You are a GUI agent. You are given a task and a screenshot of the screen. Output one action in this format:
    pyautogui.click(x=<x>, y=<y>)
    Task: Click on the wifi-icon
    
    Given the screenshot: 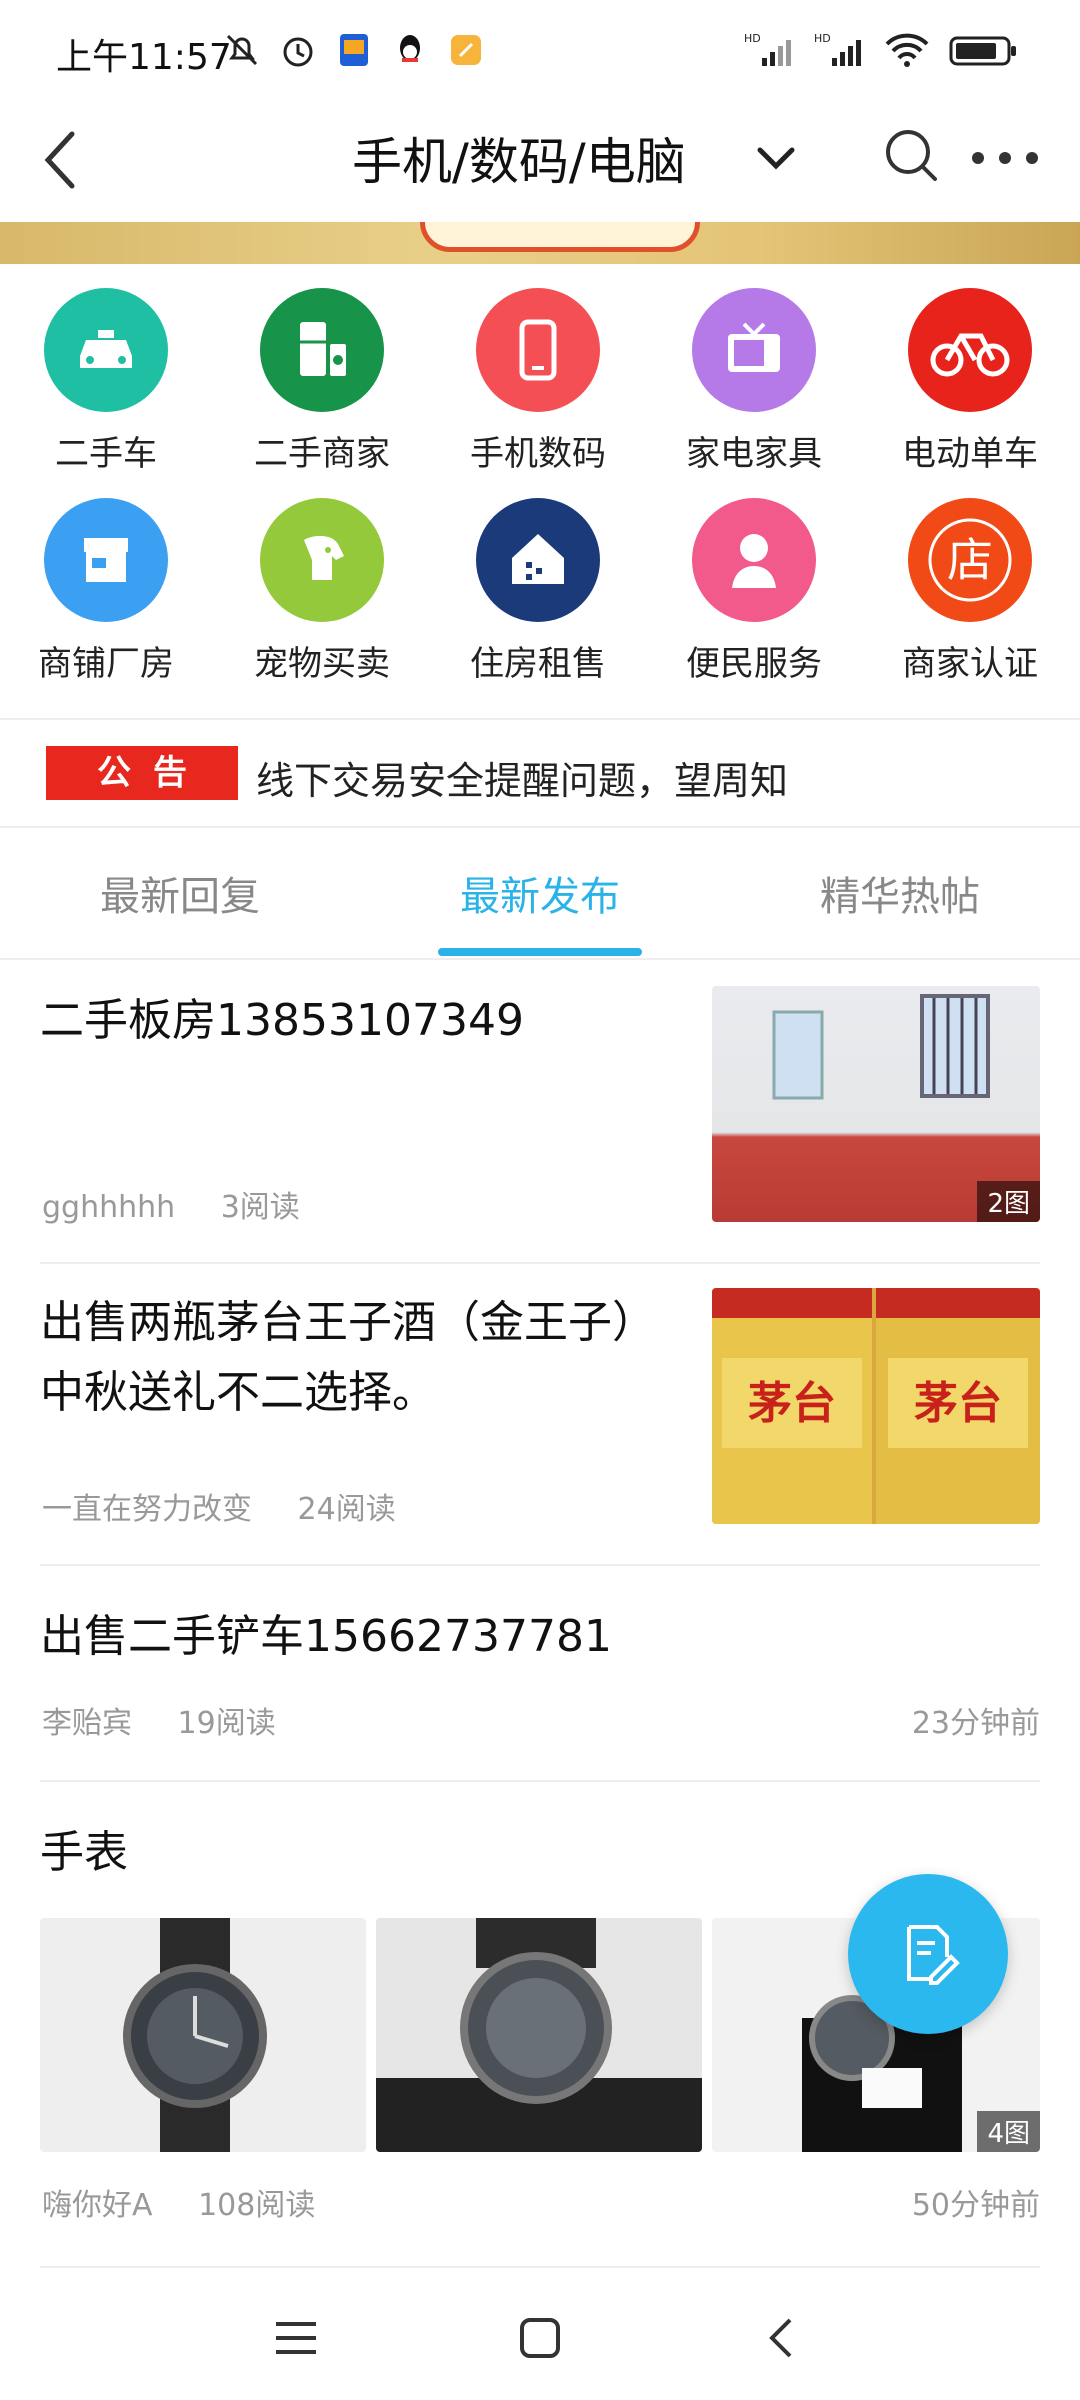 What is the action you would take?
    pyautogui.click(x=907, y=50)
    